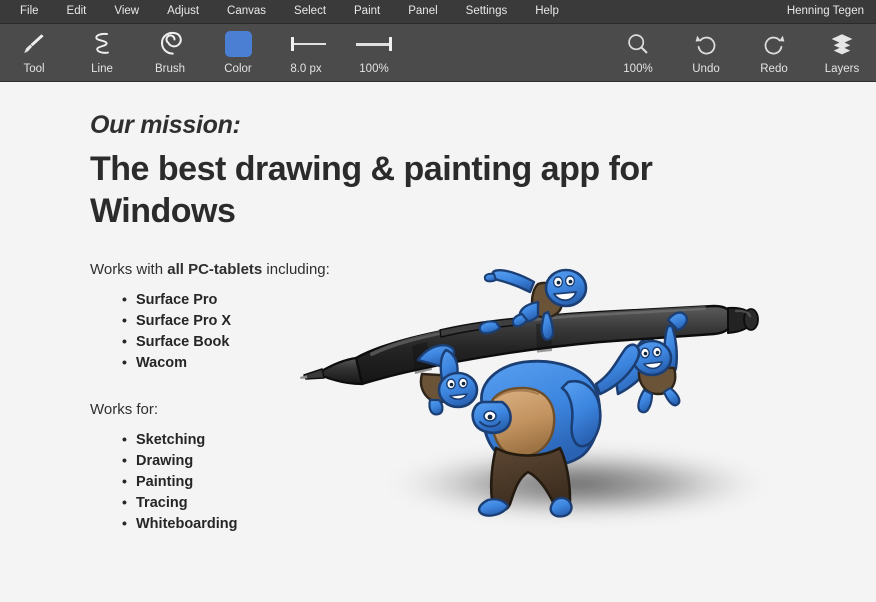  What do you see at coordinates (126, 11) in the screenshot?
I see `menu-view: View` at bounding box center [126, 11].